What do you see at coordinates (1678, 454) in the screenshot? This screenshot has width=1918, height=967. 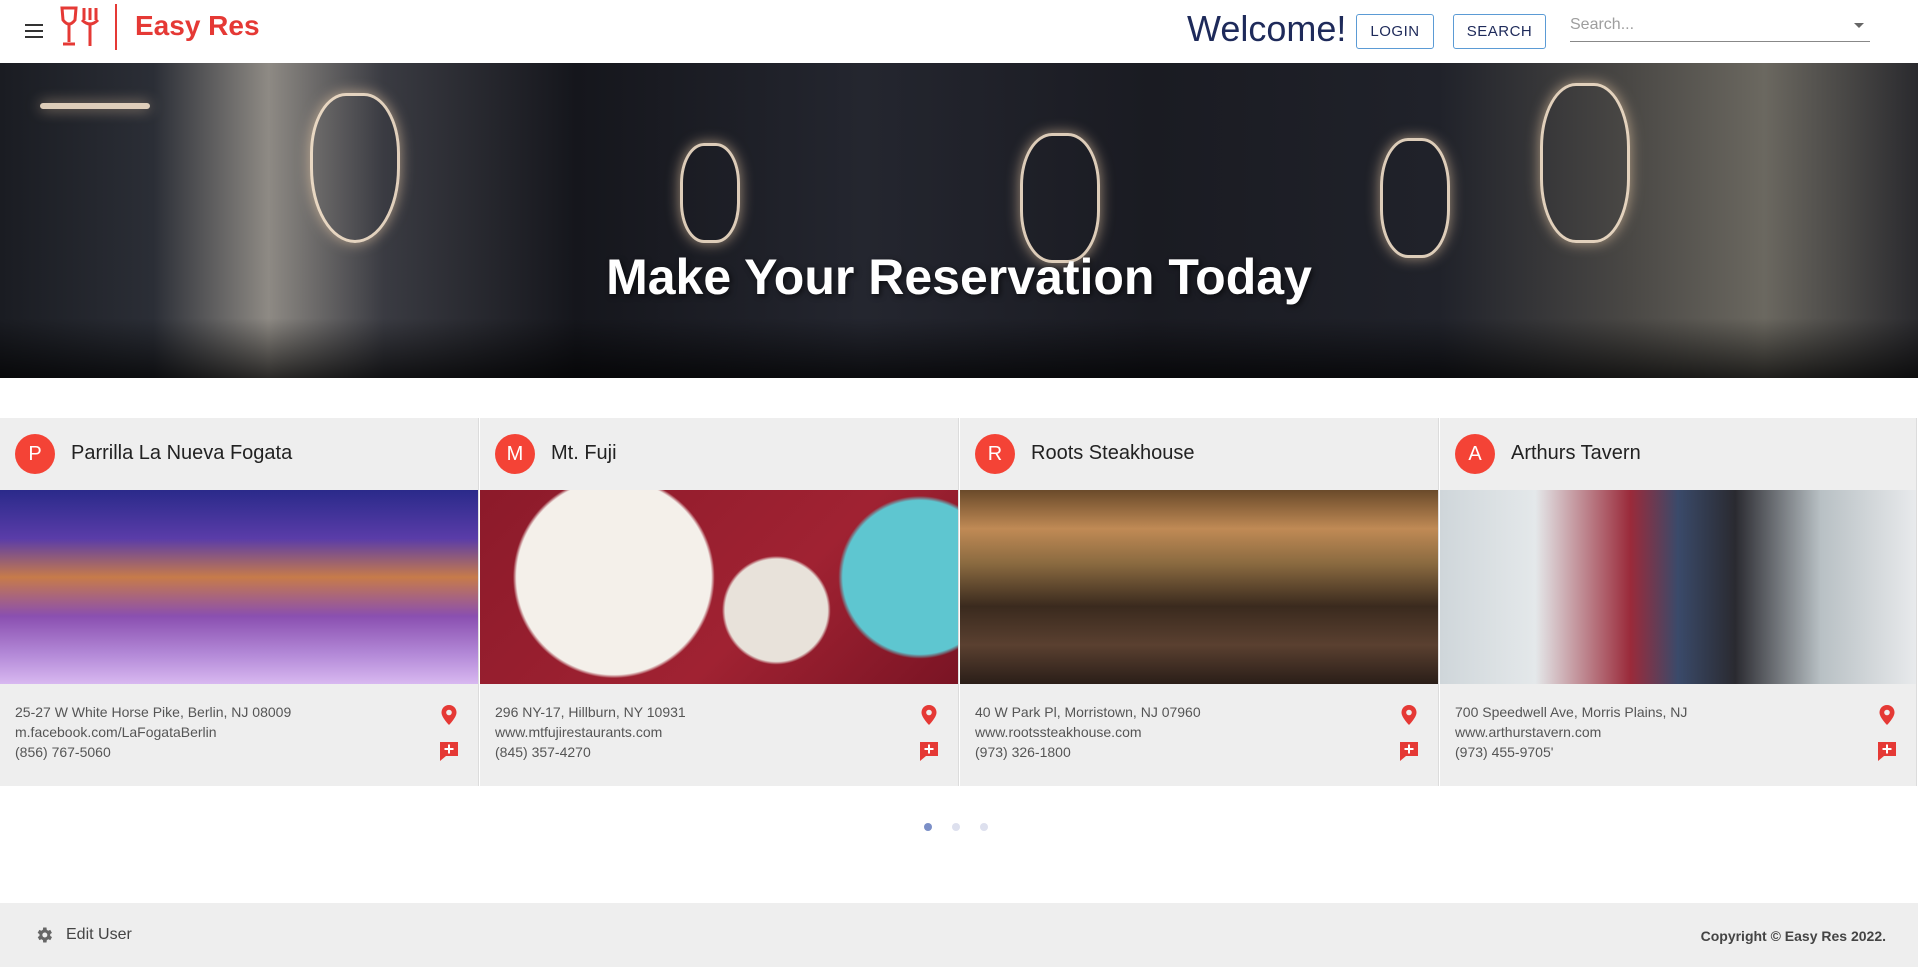 I see `card-header: A Arthurs Tavern` at bounding box center [1678, 454].